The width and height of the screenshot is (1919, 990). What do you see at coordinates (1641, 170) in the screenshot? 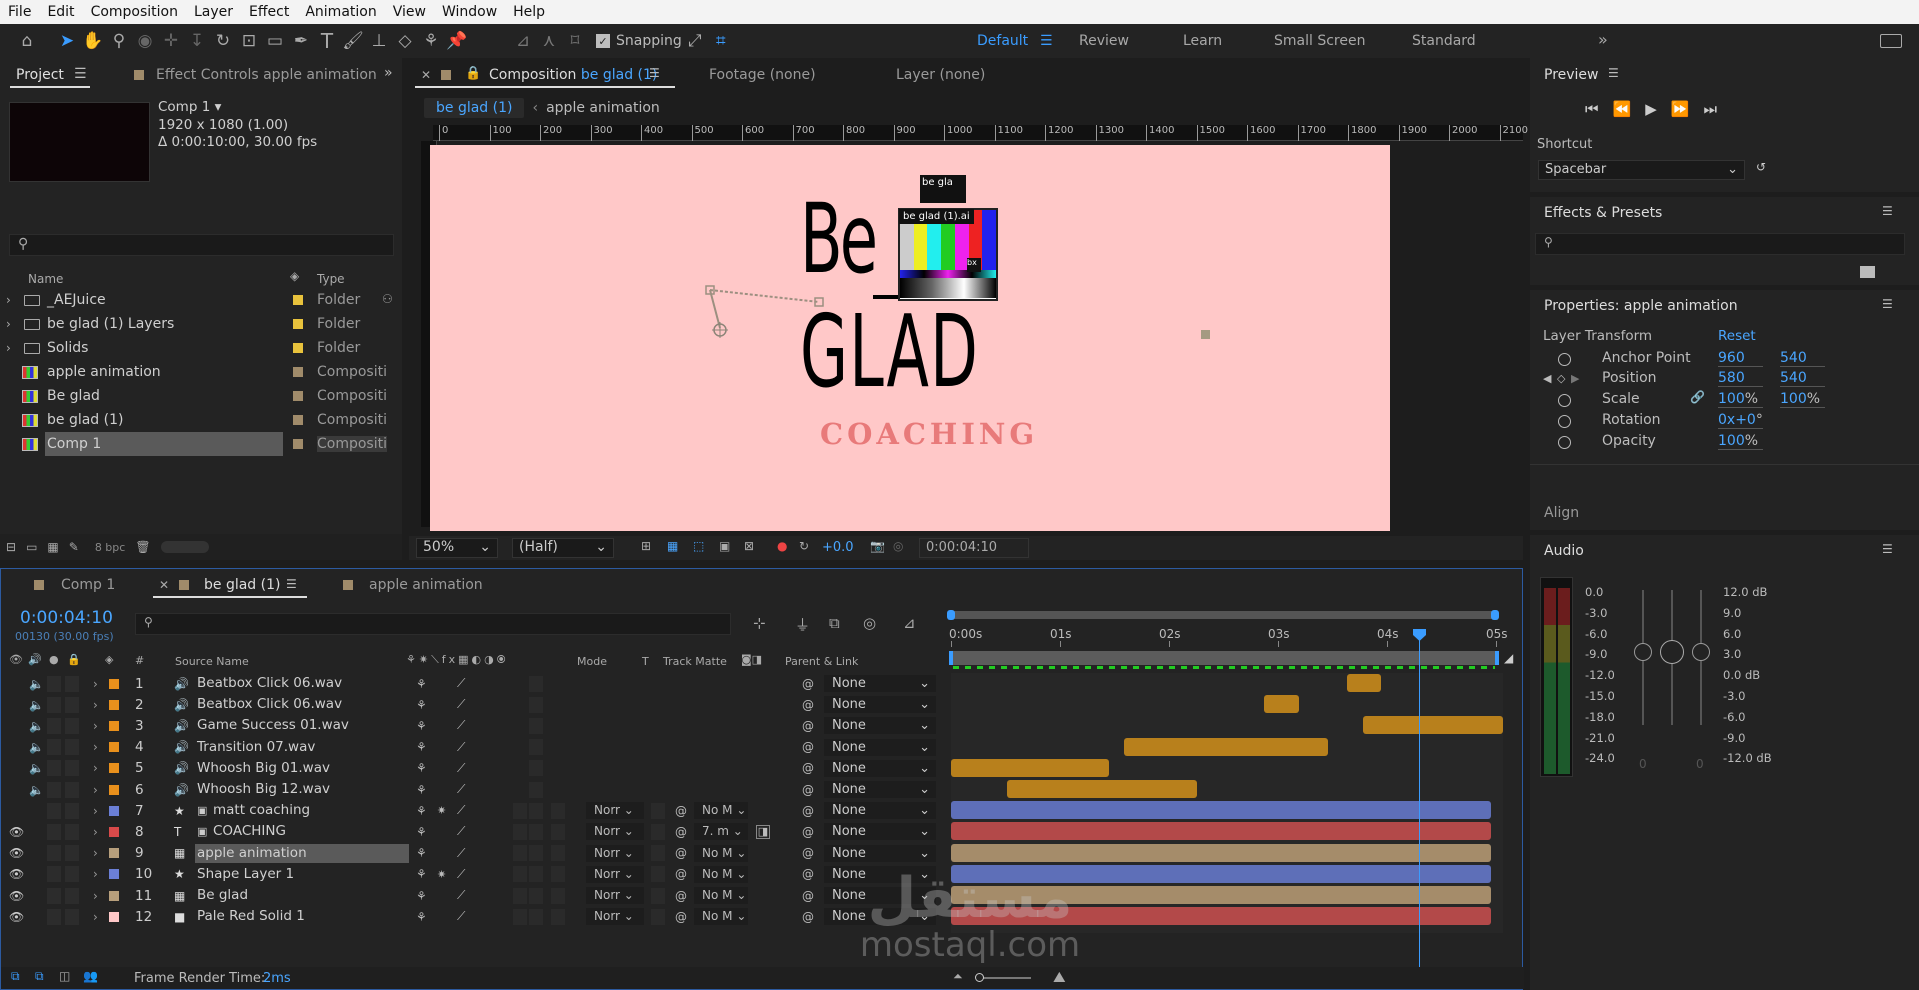
I see `shortcut-dropdown: Spacebar ⌄` at bounding box center [1641, 170].